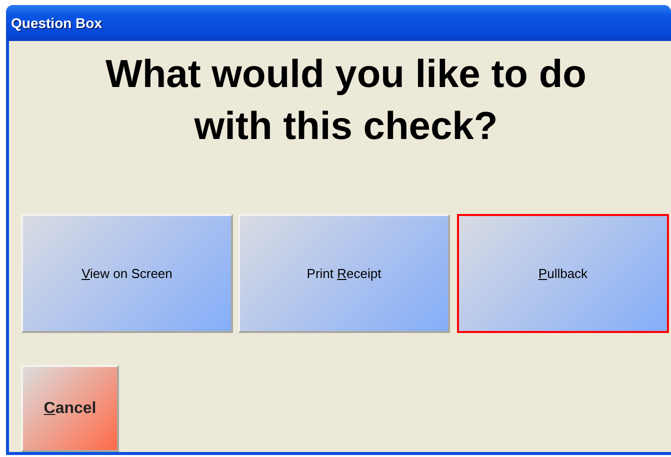 The image size is (671, 457). Describe the element at coordinates (344, 273) in the screenshot. I see `choice-button: Print Receipt` at that location.